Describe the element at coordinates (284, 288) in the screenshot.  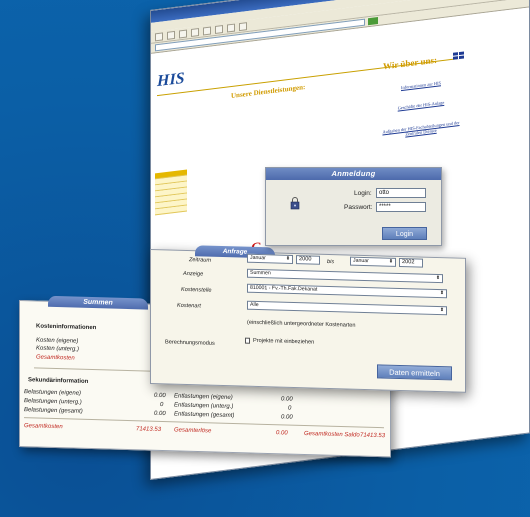
I see `kostenstelle-value: 810001 - Fv.-Th.Fak.Dekanat` at that location.